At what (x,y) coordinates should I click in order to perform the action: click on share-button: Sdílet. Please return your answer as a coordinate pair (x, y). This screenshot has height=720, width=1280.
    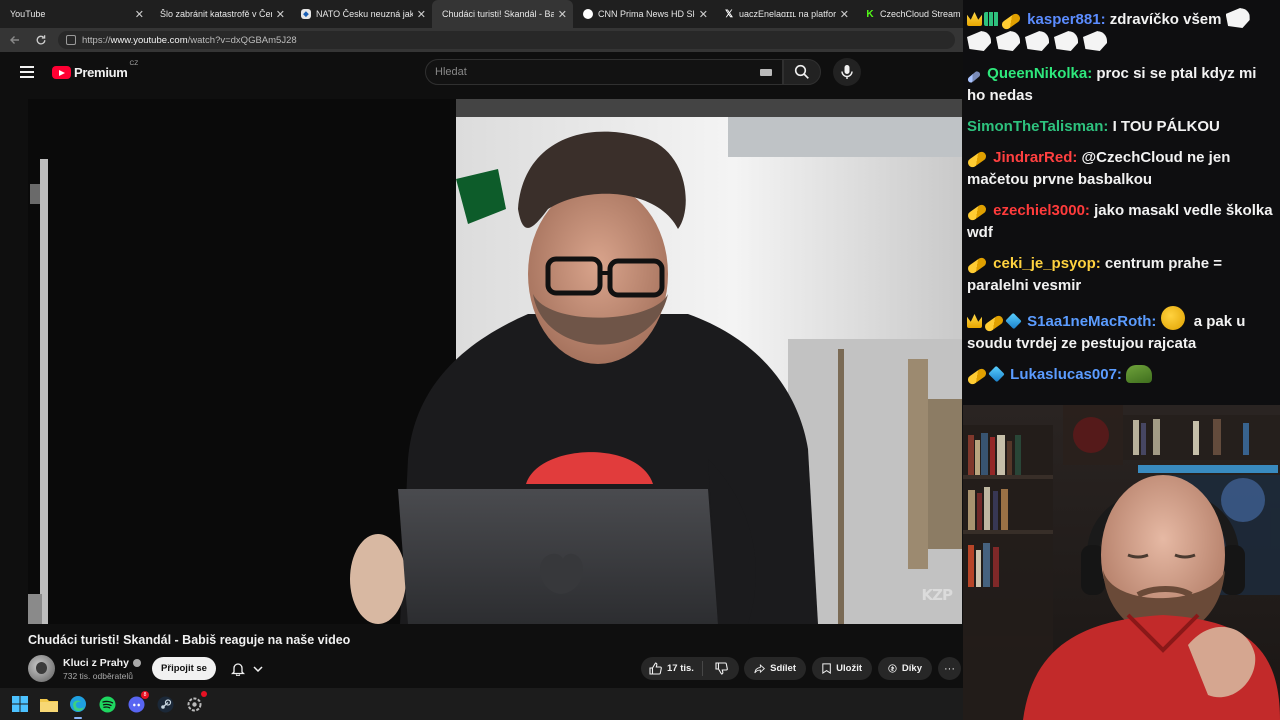
    Looking at the image, I should click on (775, 668).